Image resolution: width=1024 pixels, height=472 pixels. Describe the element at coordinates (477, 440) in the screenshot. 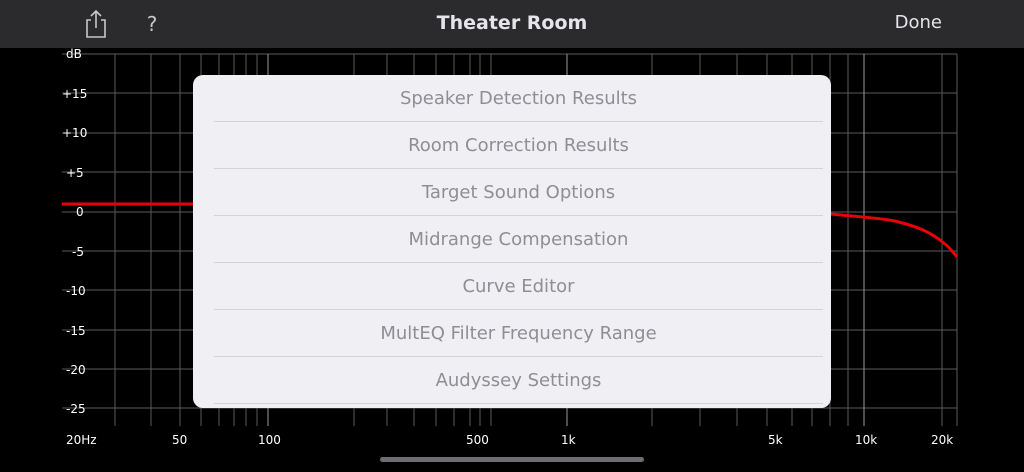

I see `x-tick-label: 500` at that location.